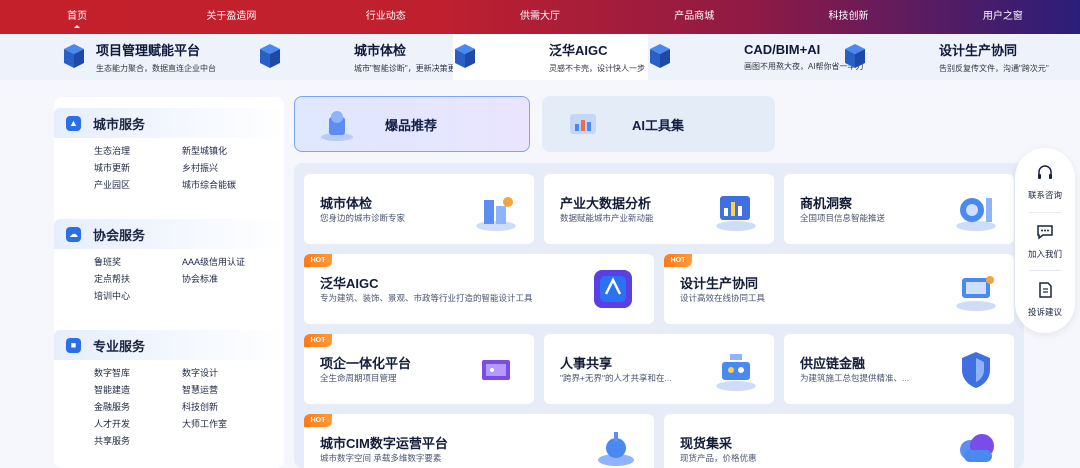  Describe the element at coordinates (169, 149) in the screenshot. I see `section-city-services: ▲ 城市服务 生态治理 新型城镇化 城市更新 乡村振兴 产业园区 城市综合能碳` at that location.